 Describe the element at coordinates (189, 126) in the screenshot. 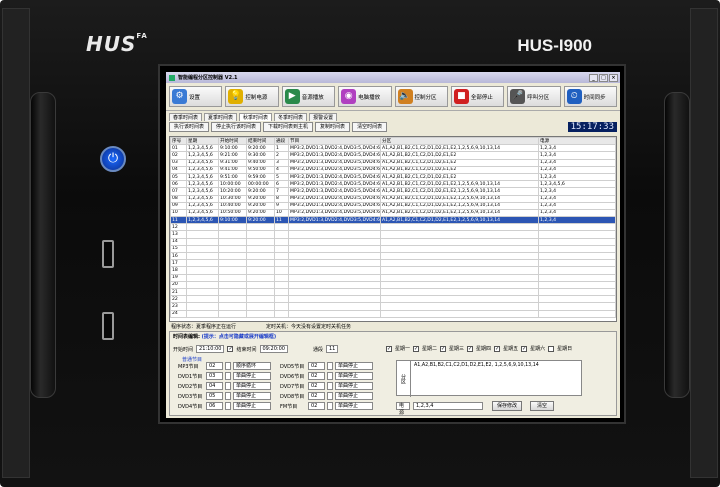

I see `command-button-0: 执行该时间表` at that location.